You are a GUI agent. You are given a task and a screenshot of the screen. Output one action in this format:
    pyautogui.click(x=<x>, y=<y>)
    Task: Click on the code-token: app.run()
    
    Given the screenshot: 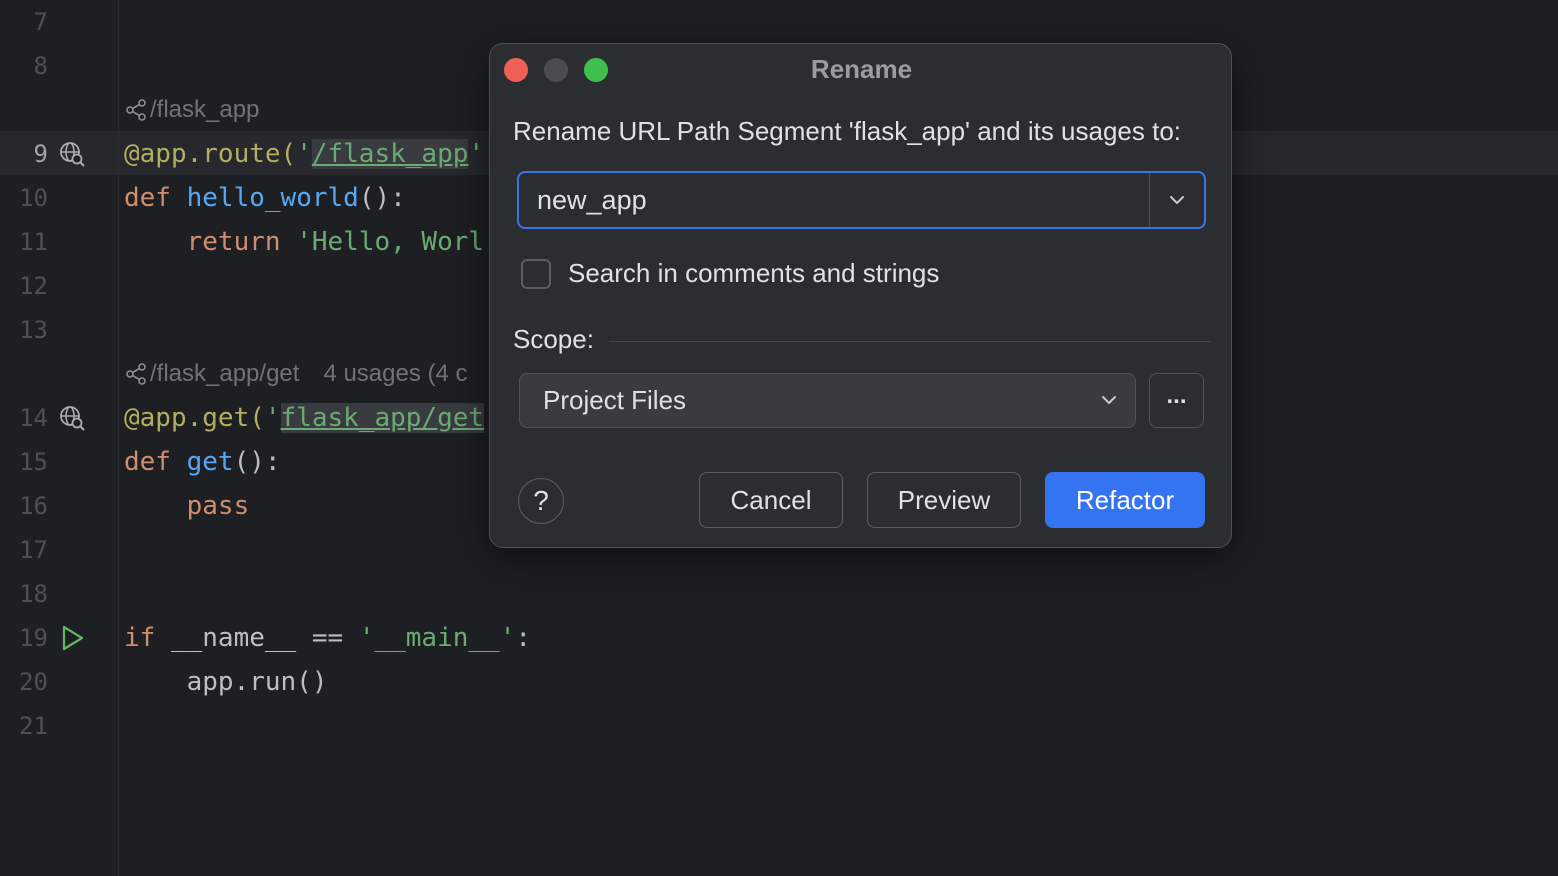 What is the action you would take?
    pyautogui.click(x=226, y=682)
    